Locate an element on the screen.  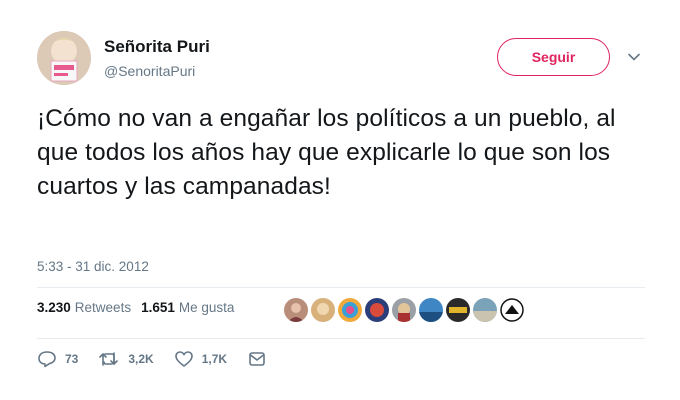
likes-stat: 1.651 Me gusta is located at coordinates (187, 307).